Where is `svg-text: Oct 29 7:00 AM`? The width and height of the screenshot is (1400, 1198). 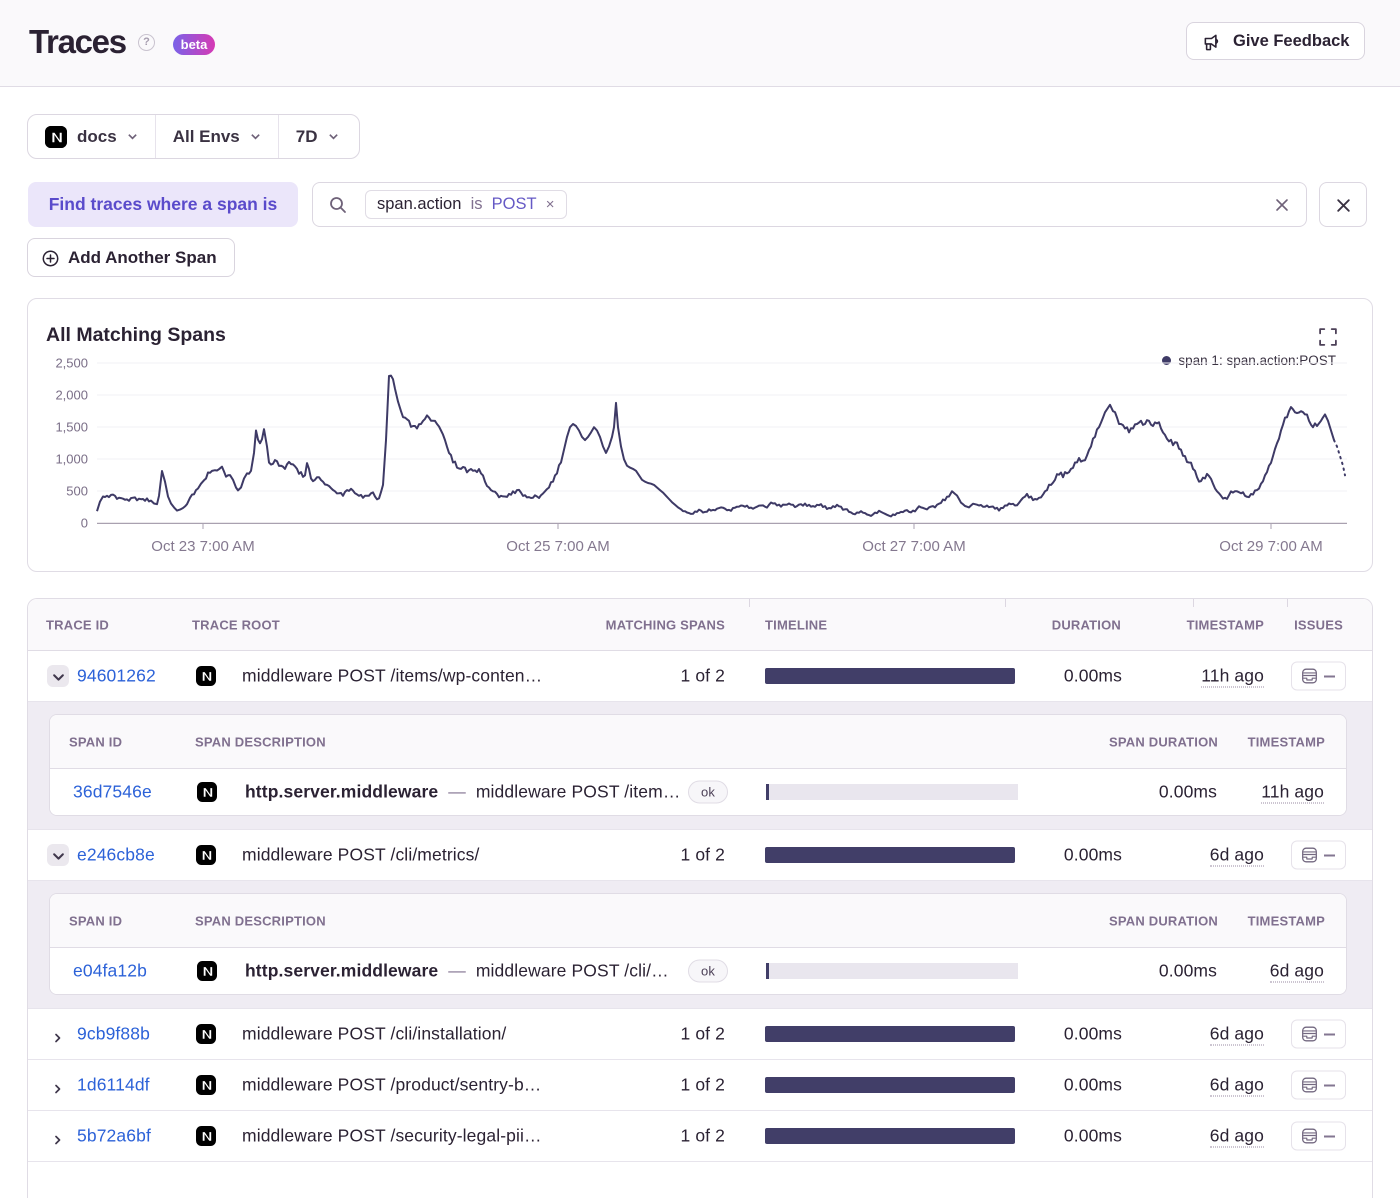
svg-text: Oct 29 7:00 AM is located at coordinates (1270, 546).